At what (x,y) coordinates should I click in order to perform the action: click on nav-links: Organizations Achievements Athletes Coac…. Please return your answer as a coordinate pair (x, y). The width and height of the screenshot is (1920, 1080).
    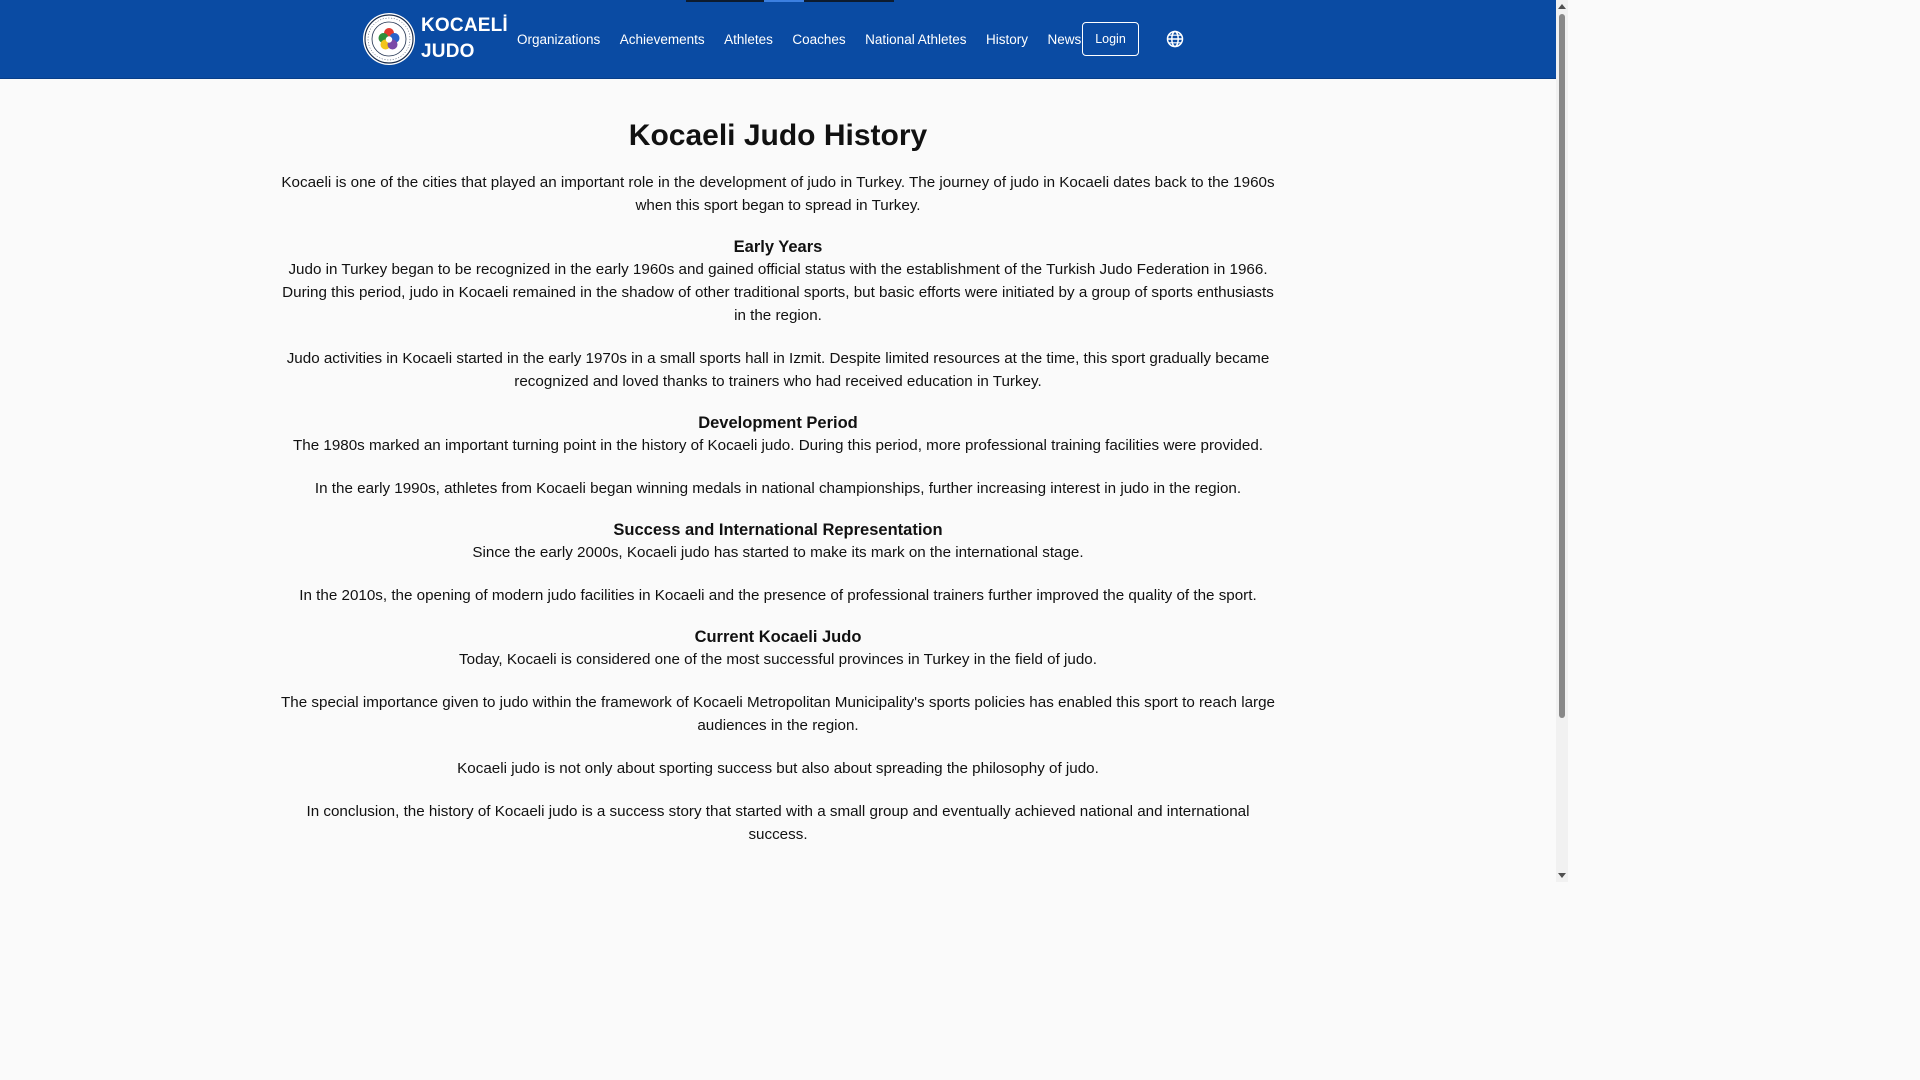
    Looking at the image, I should click on (809, 39).